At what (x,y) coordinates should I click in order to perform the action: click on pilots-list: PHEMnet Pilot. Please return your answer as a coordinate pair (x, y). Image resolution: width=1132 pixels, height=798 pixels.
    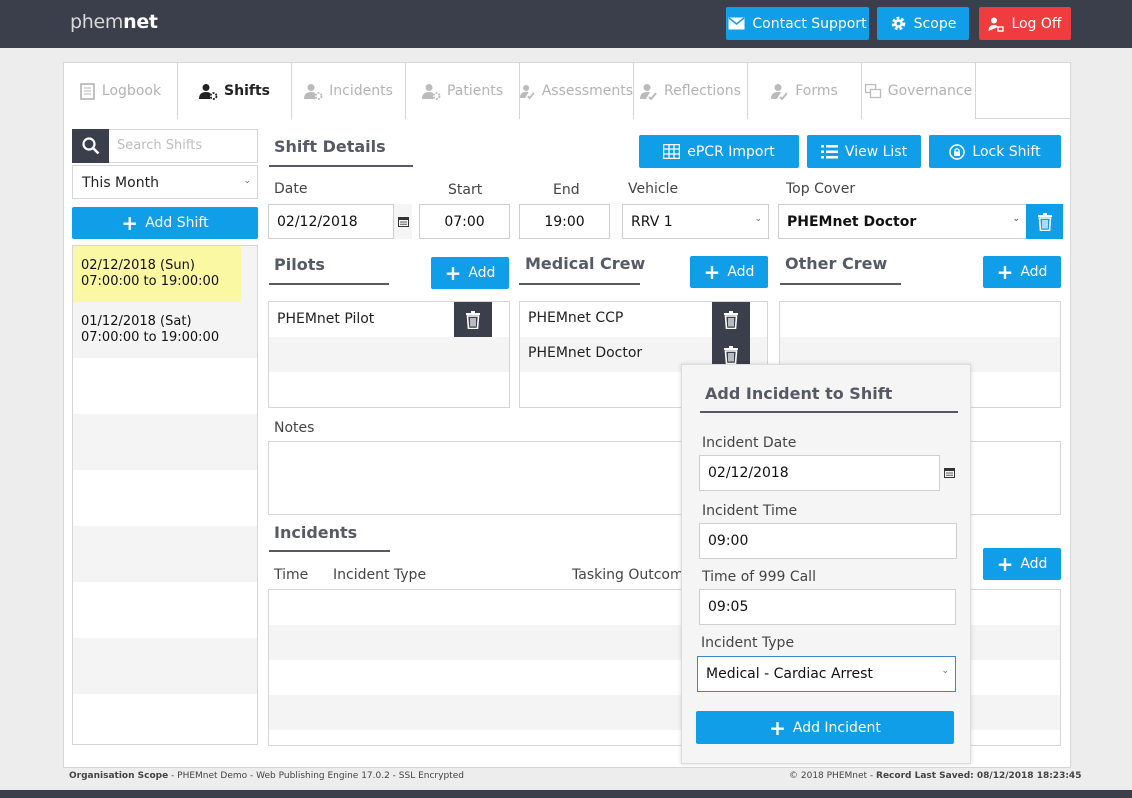
    Looking at the image, I should click on (389, 354).